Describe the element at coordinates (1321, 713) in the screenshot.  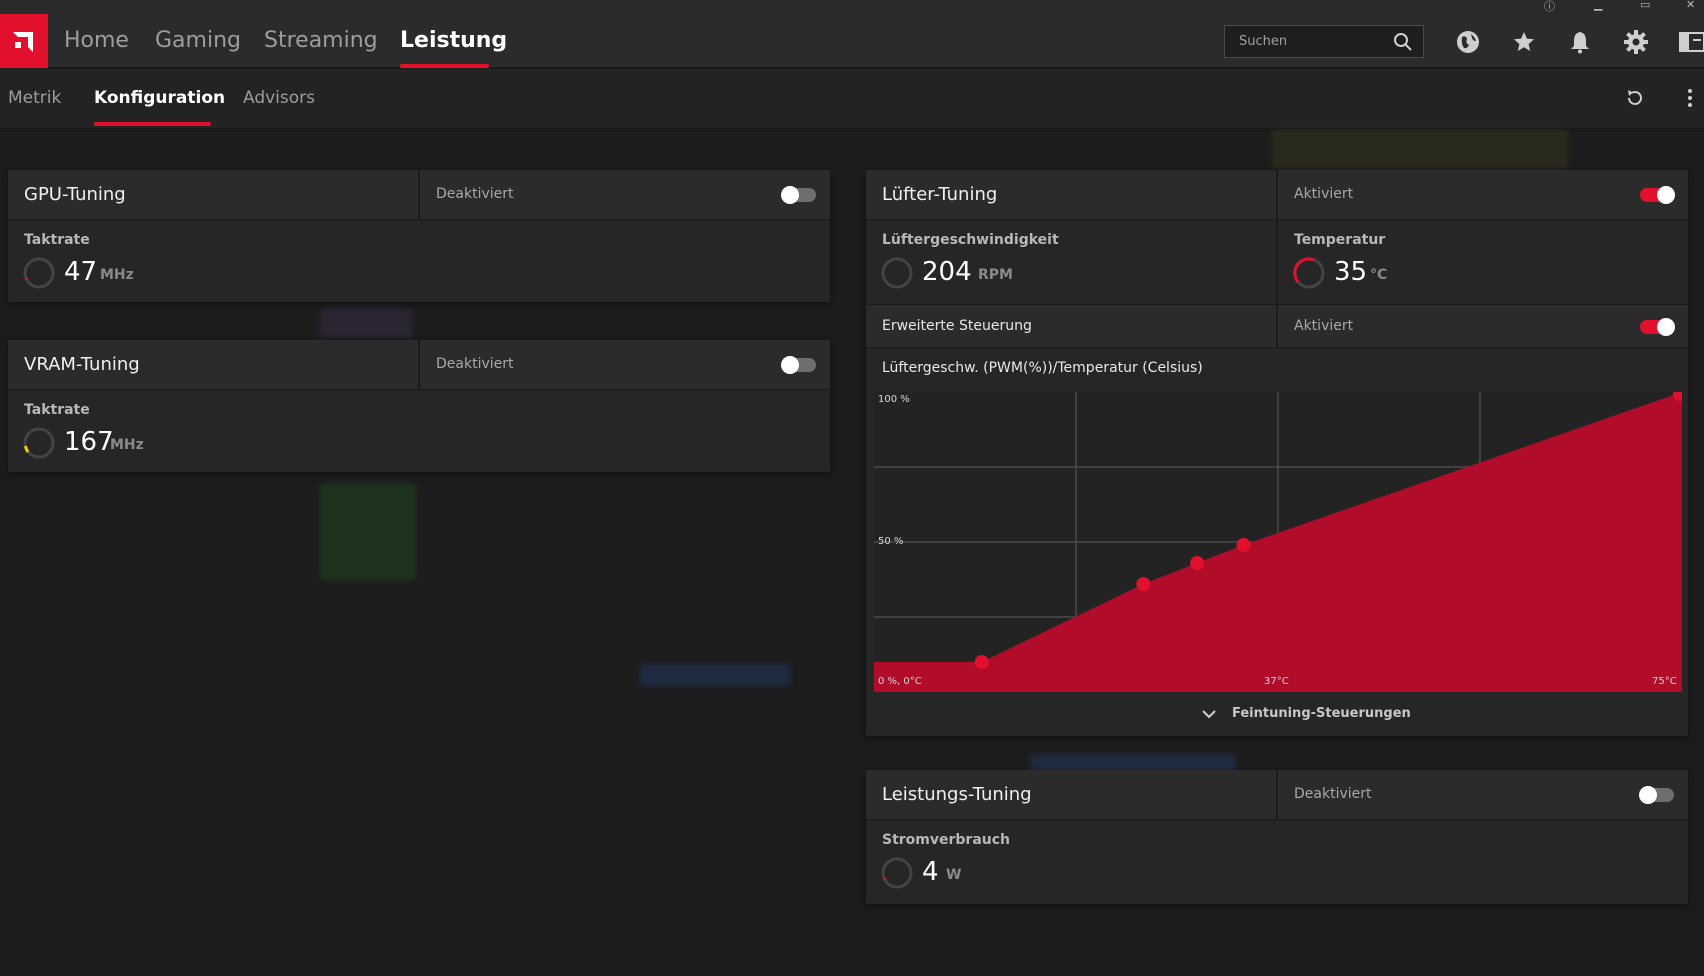
I see `fine-tuning-label: Feintuning-Steuerungen` at that location.